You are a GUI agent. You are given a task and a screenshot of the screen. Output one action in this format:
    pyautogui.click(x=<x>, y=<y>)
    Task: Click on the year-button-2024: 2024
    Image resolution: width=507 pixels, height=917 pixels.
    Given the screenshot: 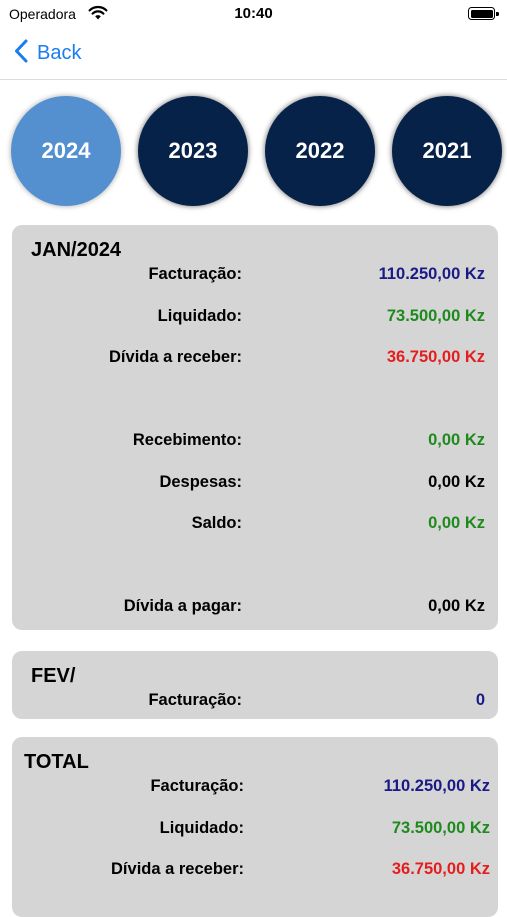 What is the action you would take?
    pyautogui.click(x=66, y=151)
    